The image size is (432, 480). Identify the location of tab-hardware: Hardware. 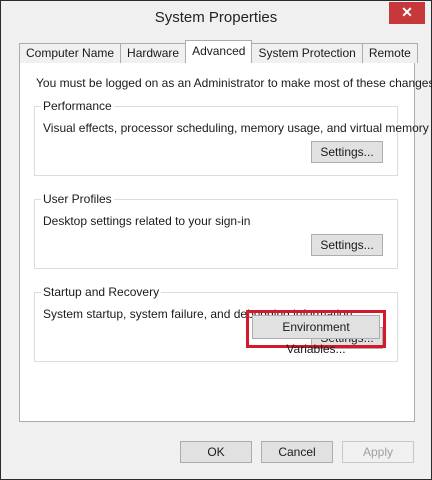
(153, 53).